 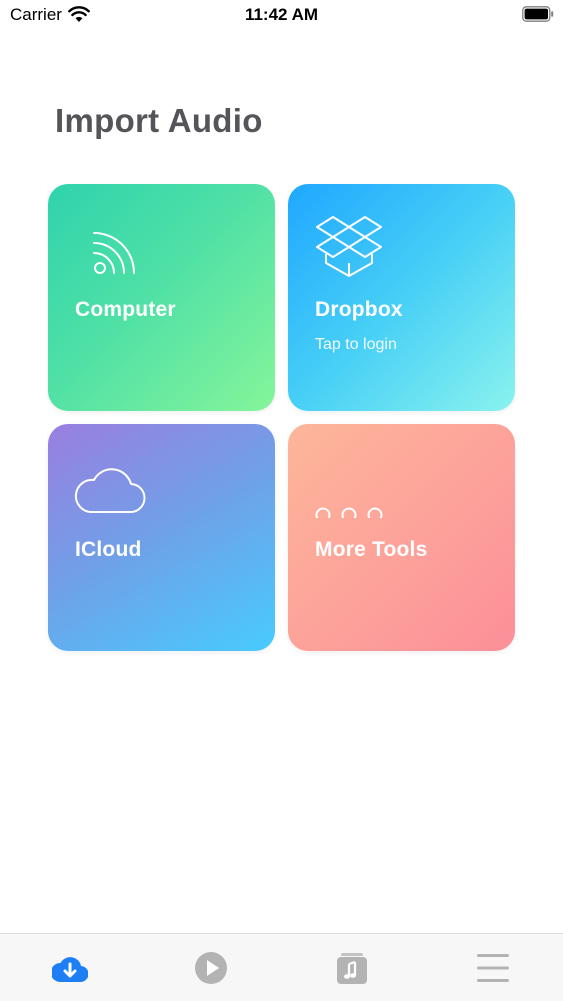 I want to click on cloud-icon, so click(x=110, y=491).